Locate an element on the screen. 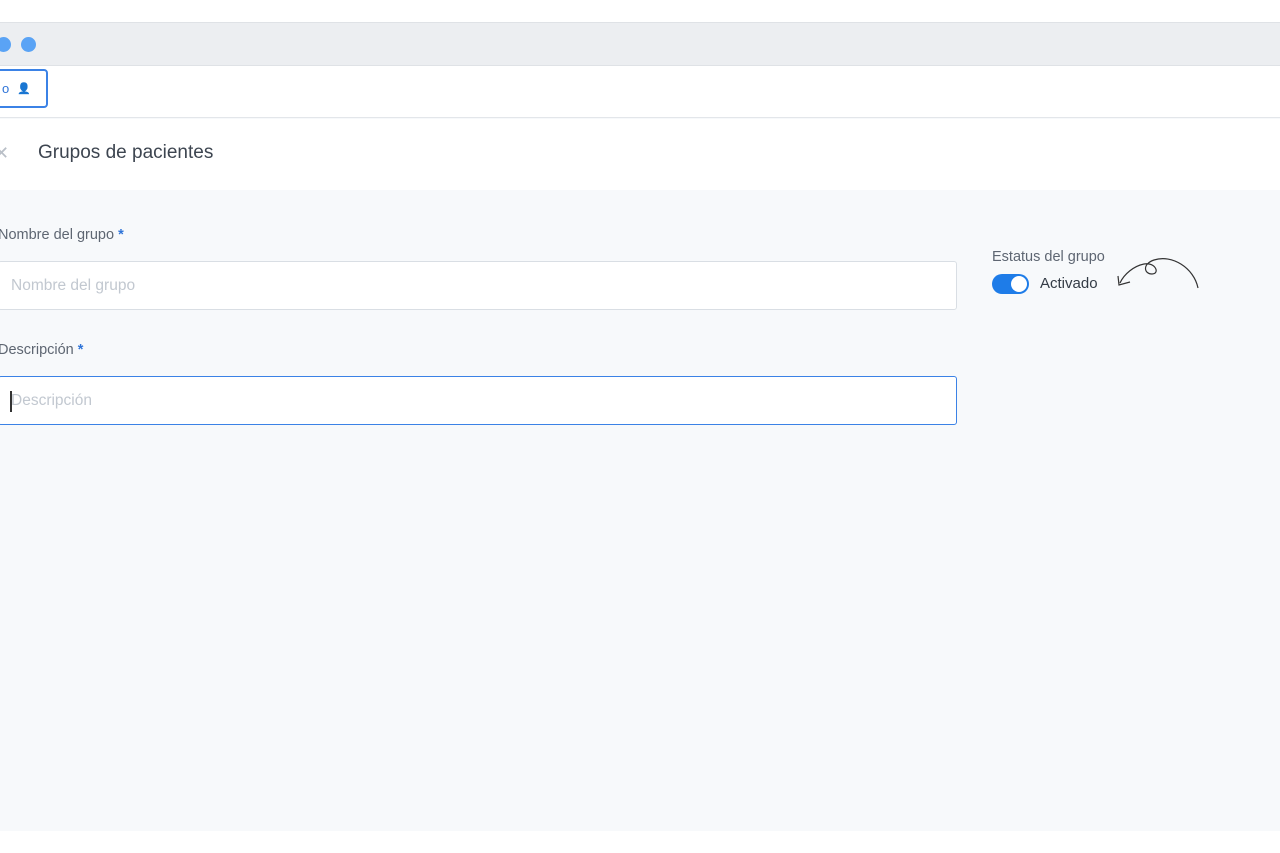 The height and width of the screenshot is (853, 1280). group-name-field is located at coordinates (478, 285).